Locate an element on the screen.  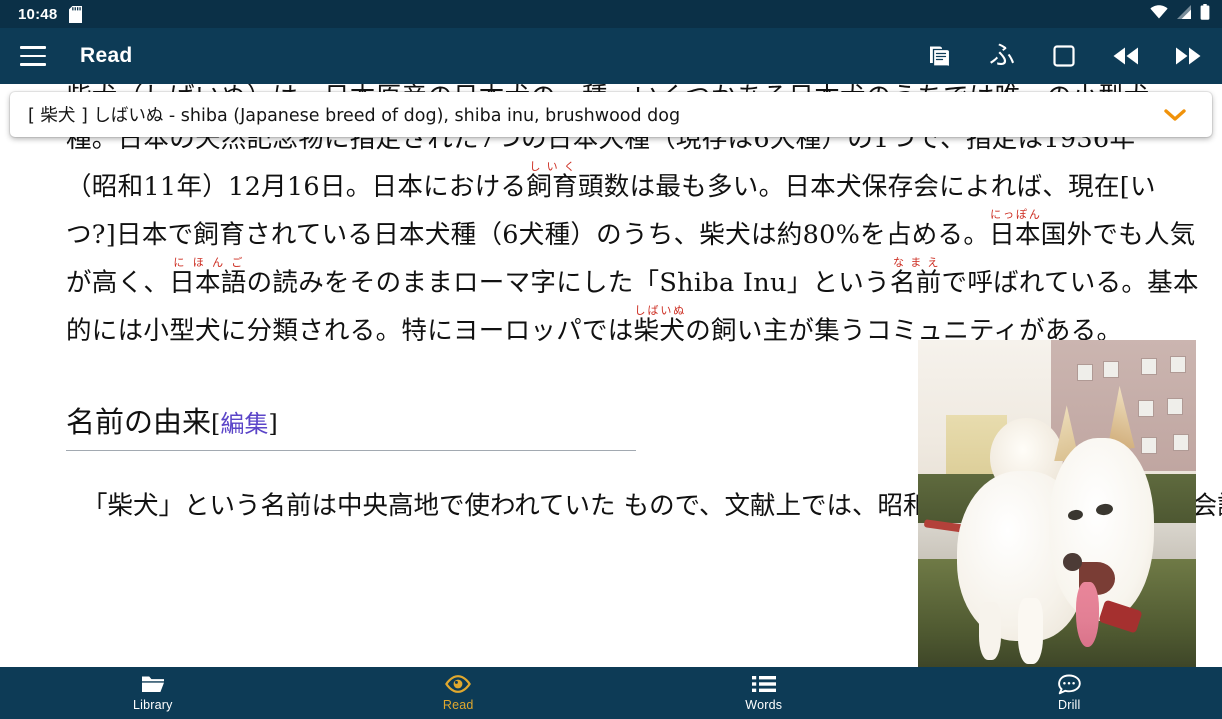
chevron-down-icon is located at coordinates (1175, 115).